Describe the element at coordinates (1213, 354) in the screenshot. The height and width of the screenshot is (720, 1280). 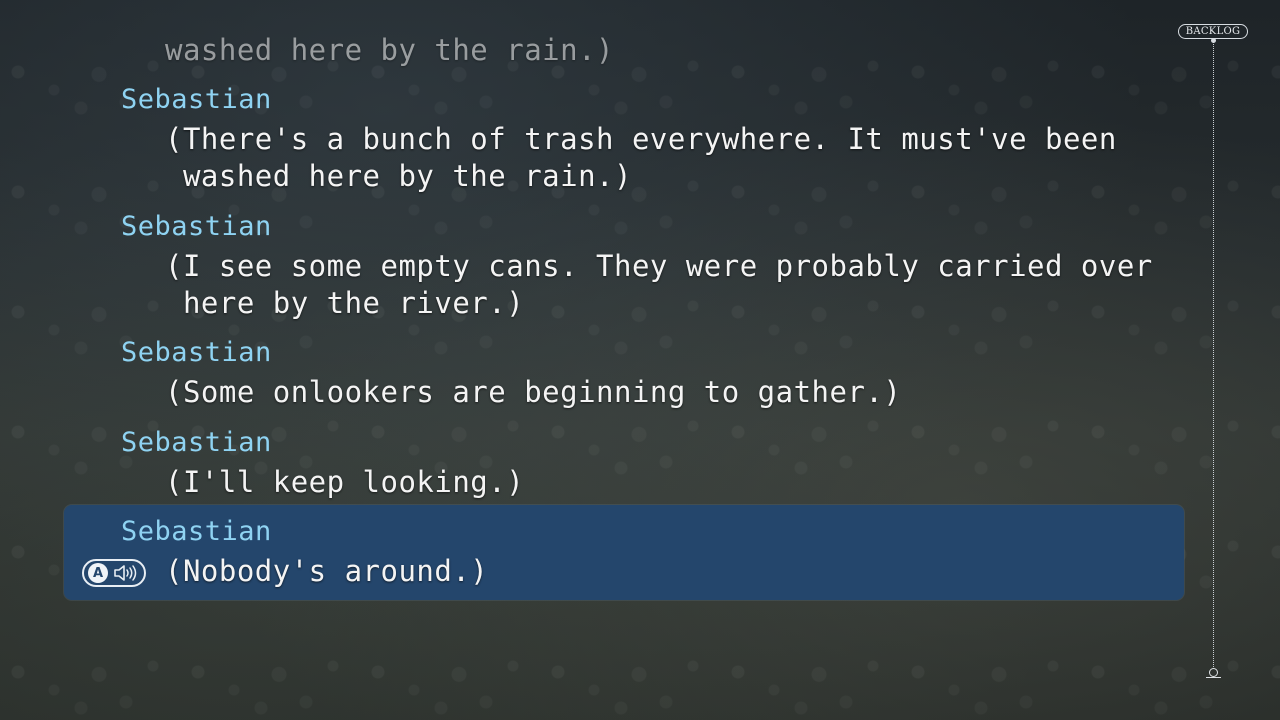
I see `scrollbar-track` at that location.